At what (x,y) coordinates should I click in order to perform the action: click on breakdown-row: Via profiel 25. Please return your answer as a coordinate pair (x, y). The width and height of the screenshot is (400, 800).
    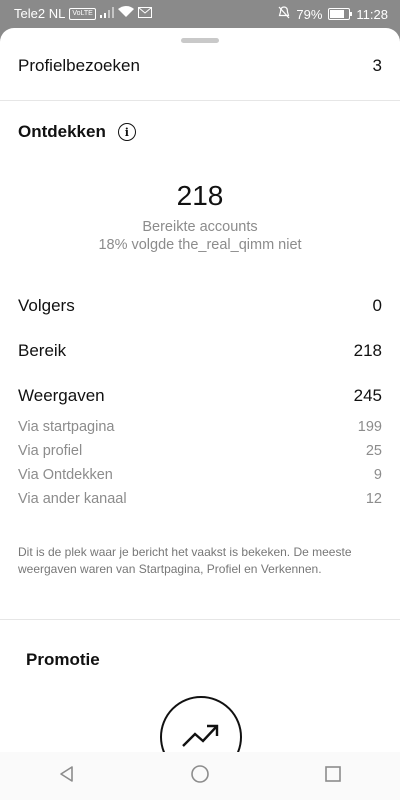
    Looking at the image, I should click on (200, 451).